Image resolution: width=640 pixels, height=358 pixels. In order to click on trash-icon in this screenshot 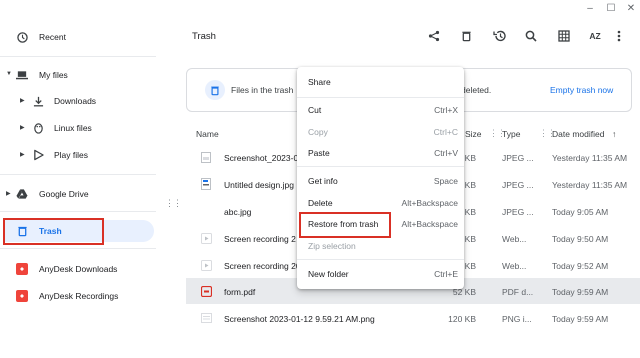, I will do `click(215, 90)`.